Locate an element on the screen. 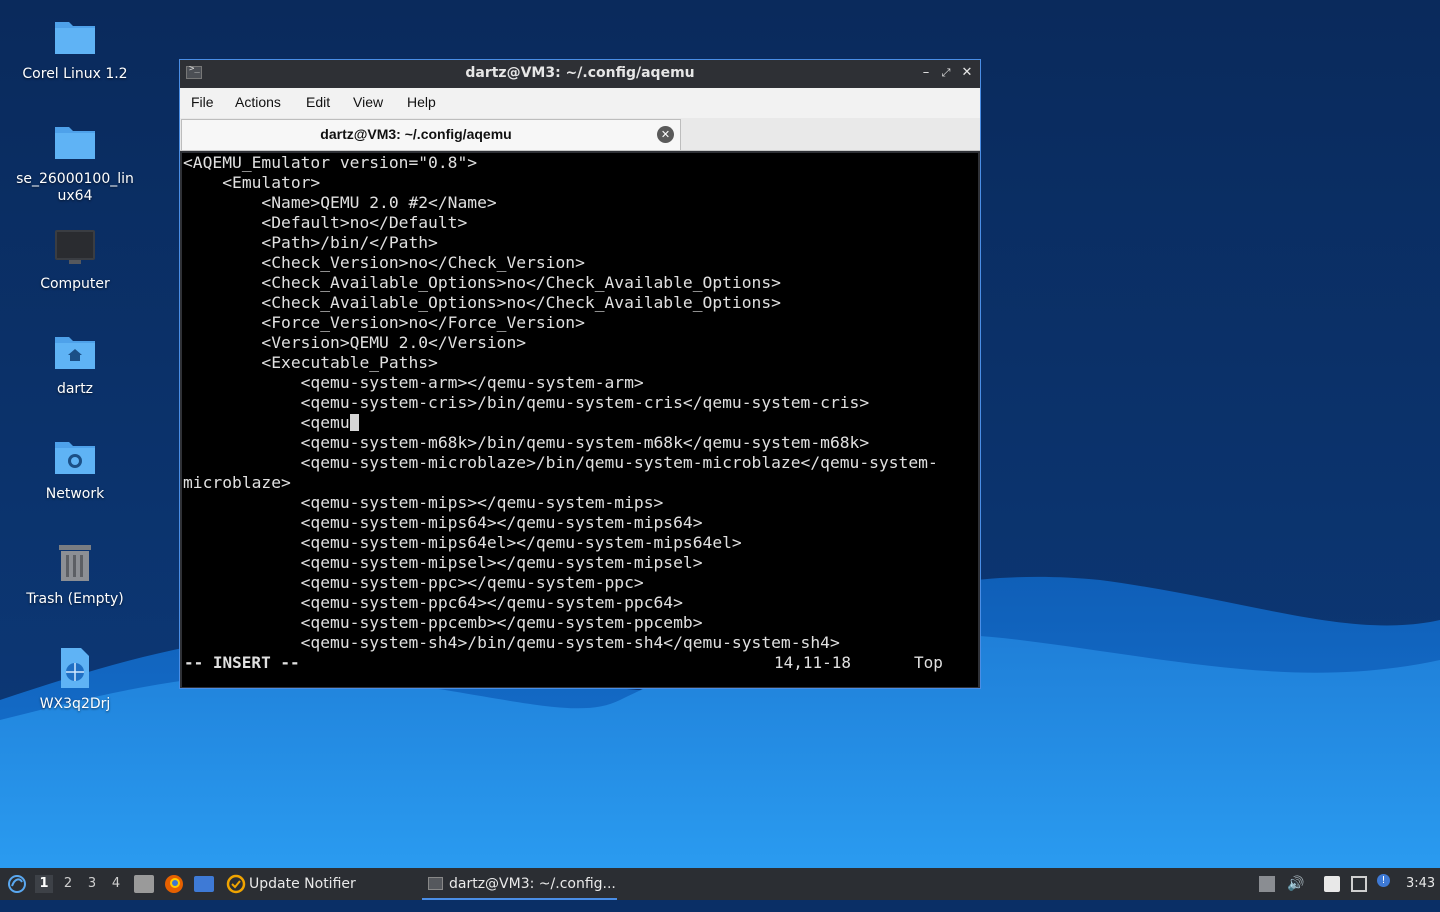 The width and height of the screenshot is (1440, 912). clock: 3:43 is located at coordinates (1420, 884).